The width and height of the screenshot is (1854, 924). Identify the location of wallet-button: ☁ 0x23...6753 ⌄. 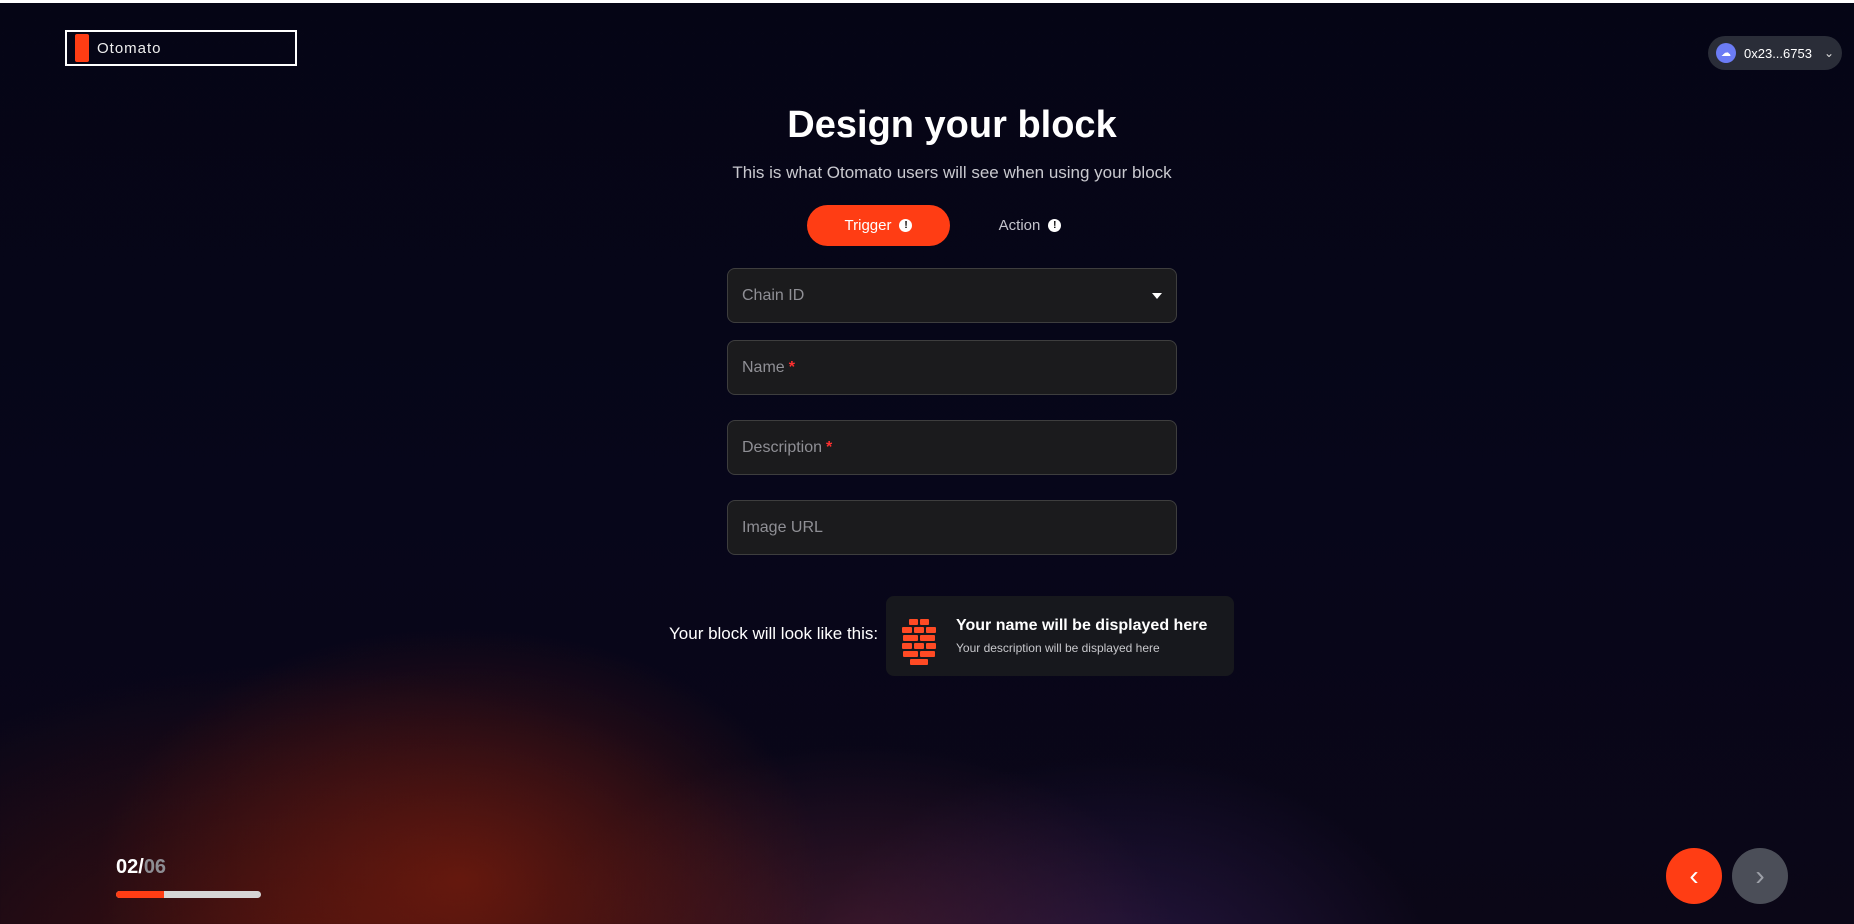
(1775, 53).